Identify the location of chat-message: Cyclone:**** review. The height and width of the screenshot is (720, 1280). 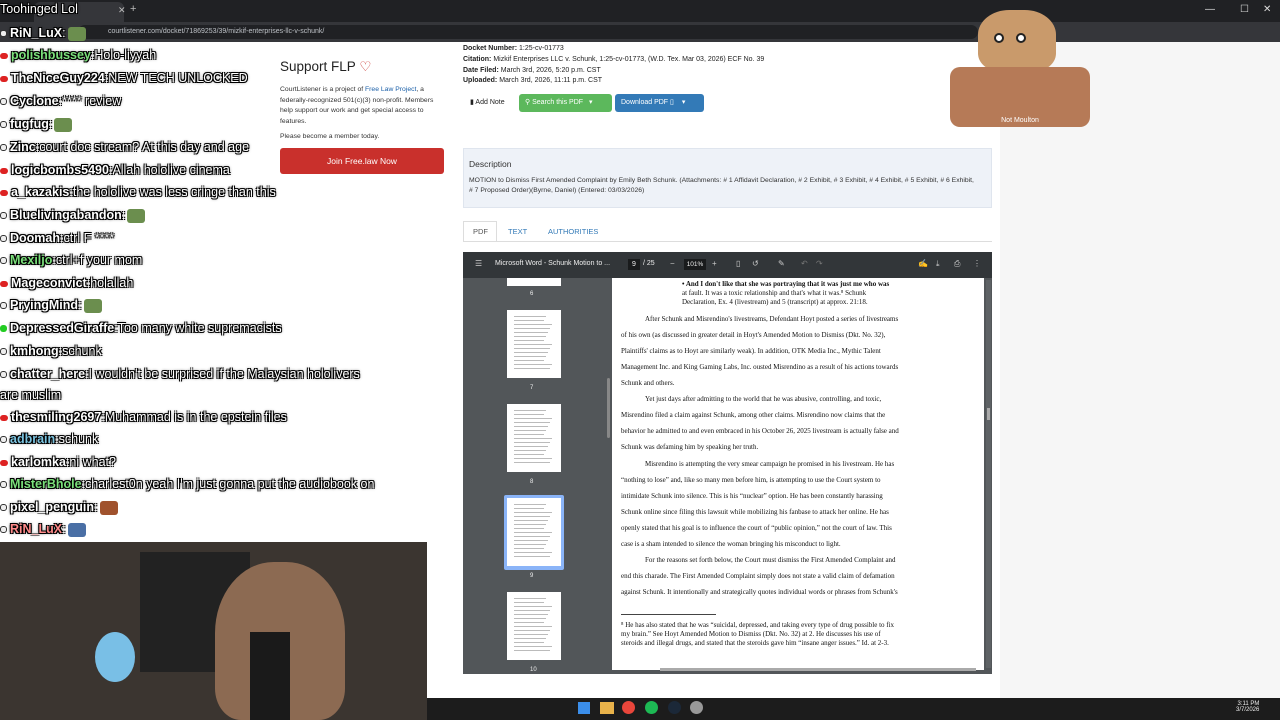
(60, 101).